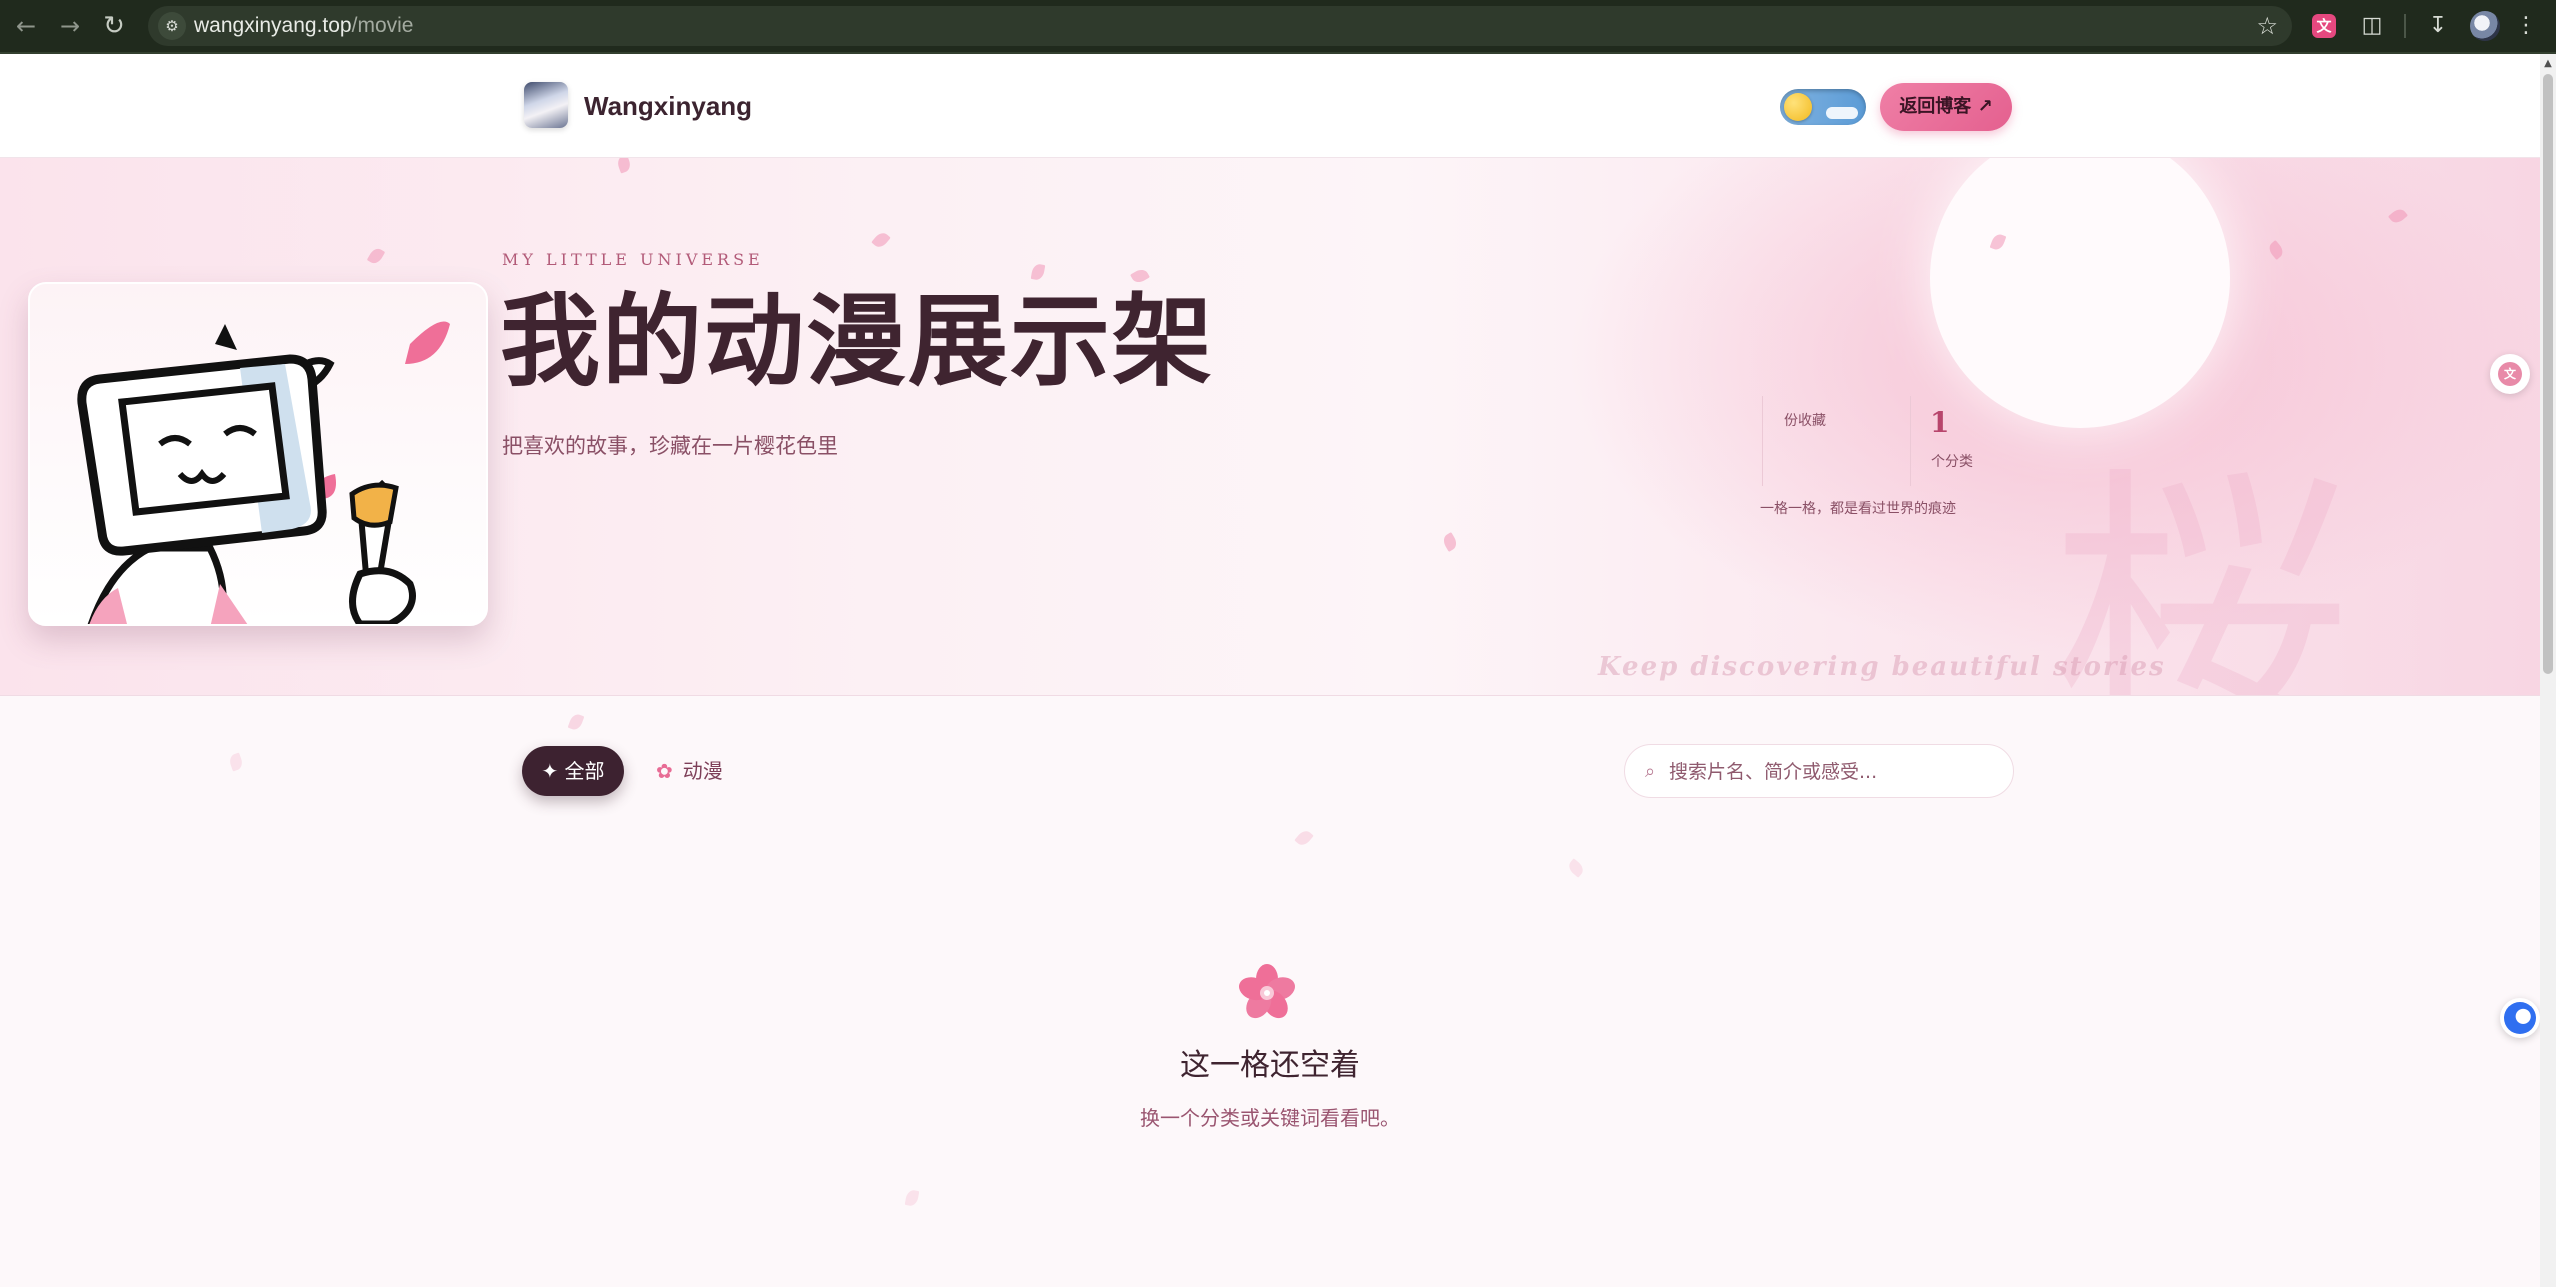  I want to click on hero-script-tagline: Keep discovering beautiful stories, so click(1882, 667).